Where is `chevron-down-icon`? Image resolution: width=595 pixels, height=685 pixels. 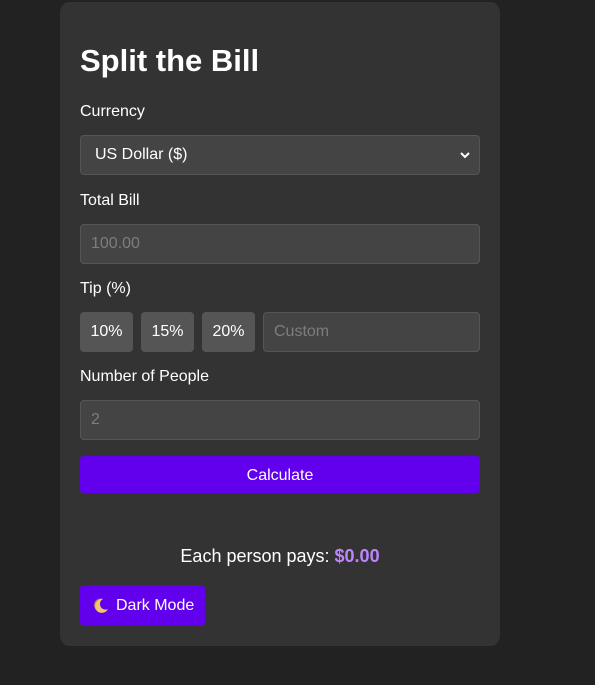
chevron-down-icon is located at coordinates (465, 155).